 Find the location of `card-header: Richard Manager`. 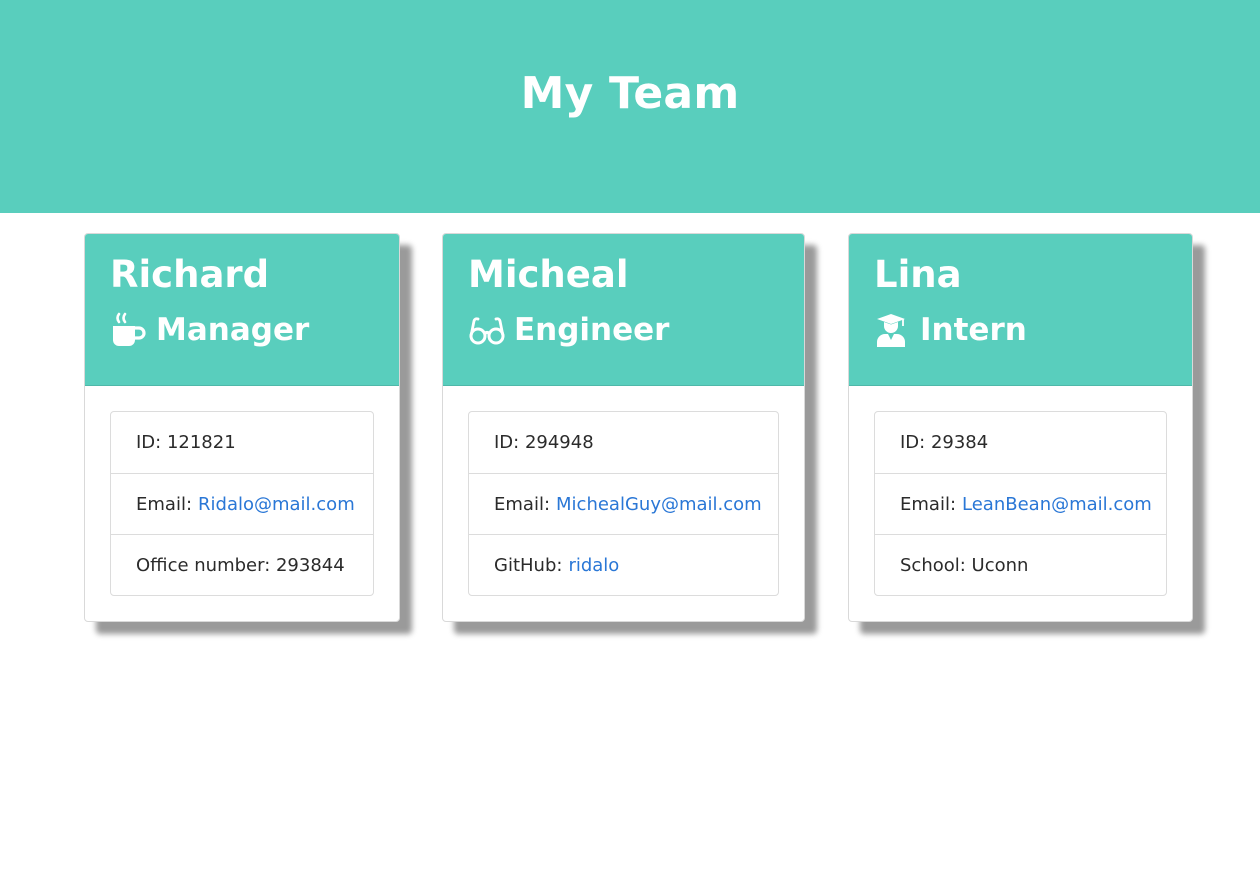

card-header: Richard Manager is located at coordinates (242, 310).